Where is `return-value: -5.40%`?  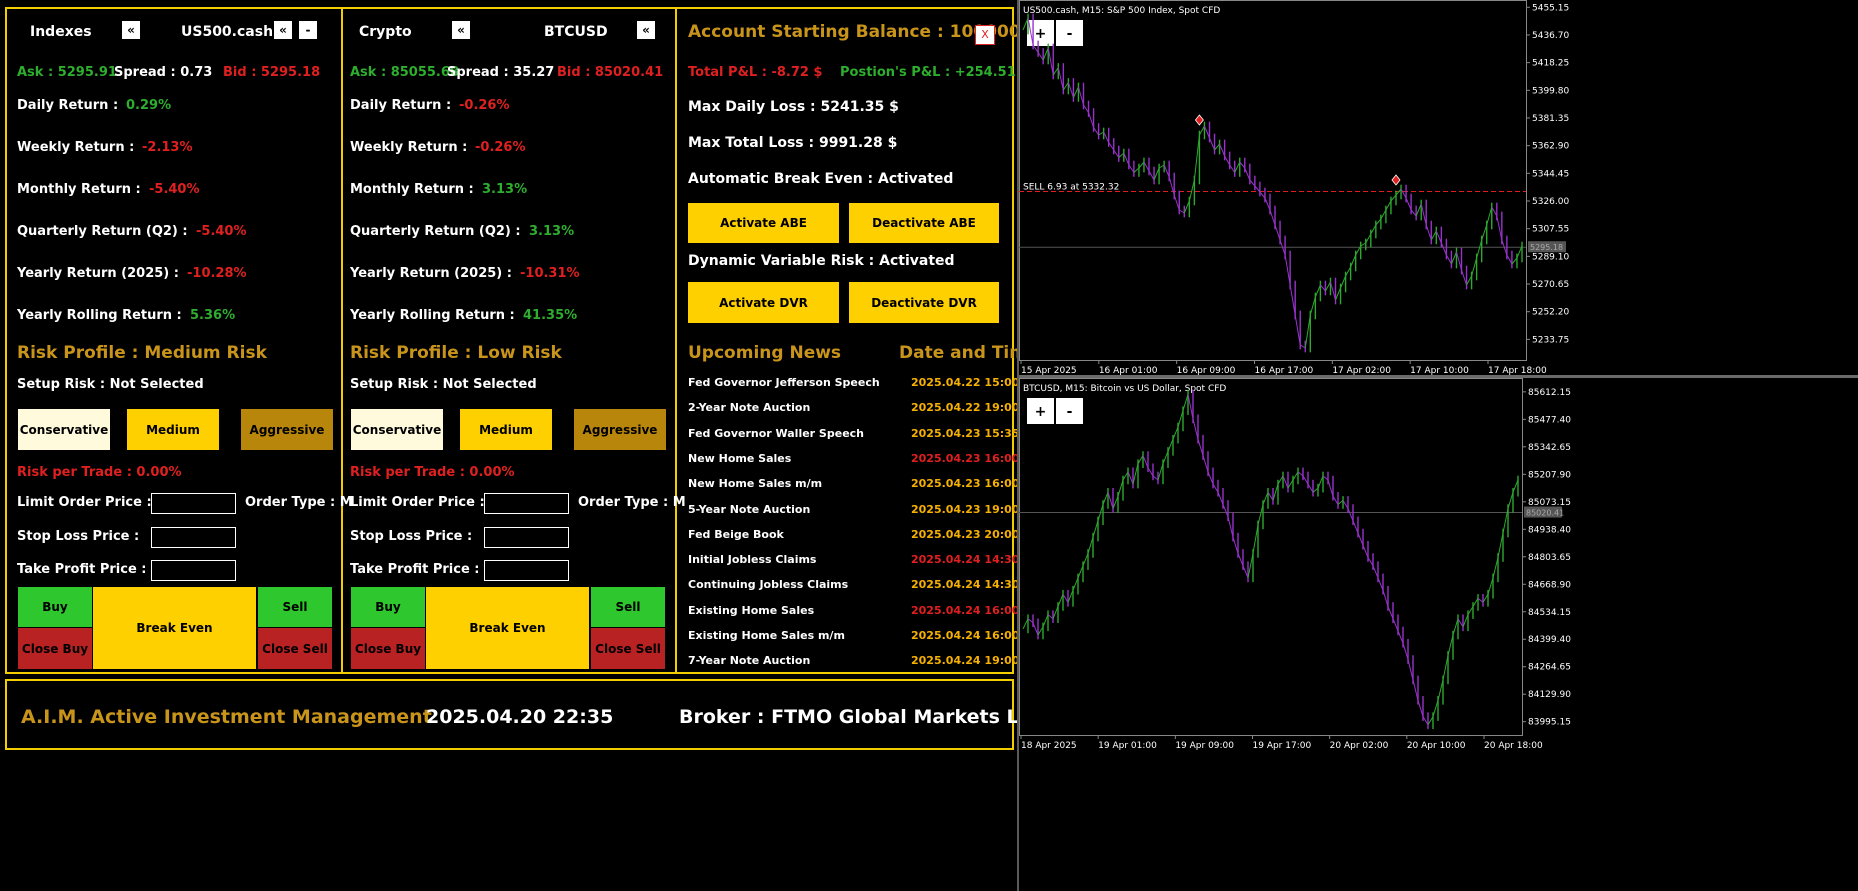 return-value: -5.40% is located at coordinates (221, 231).